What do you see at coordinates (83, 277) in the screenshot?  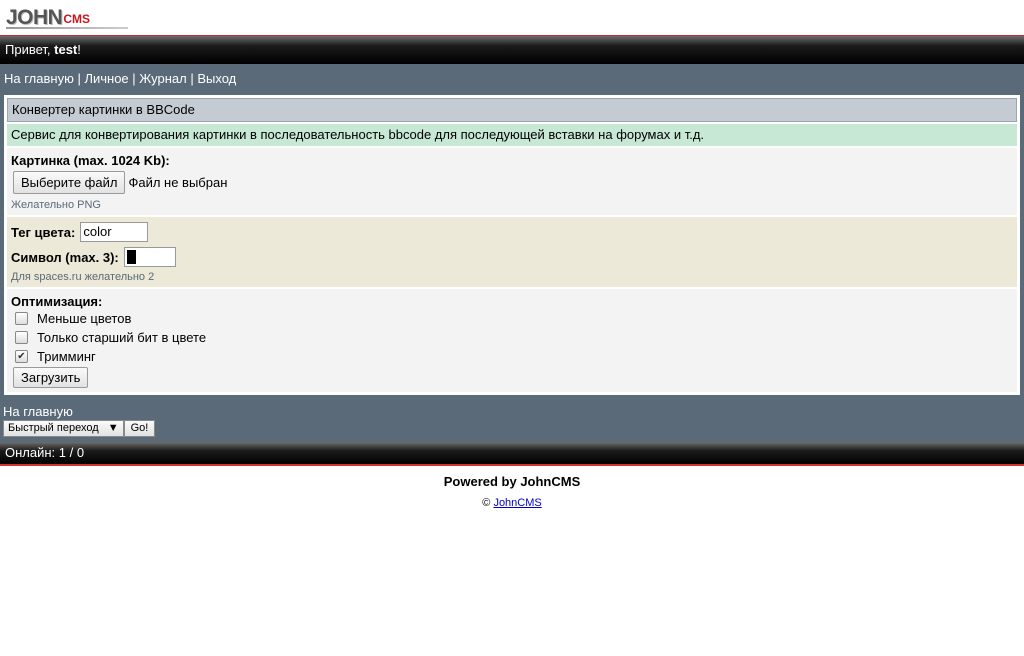 I see `symbol-hint: Для spaces.ru желательно 2` at bounding box center [83, 277].